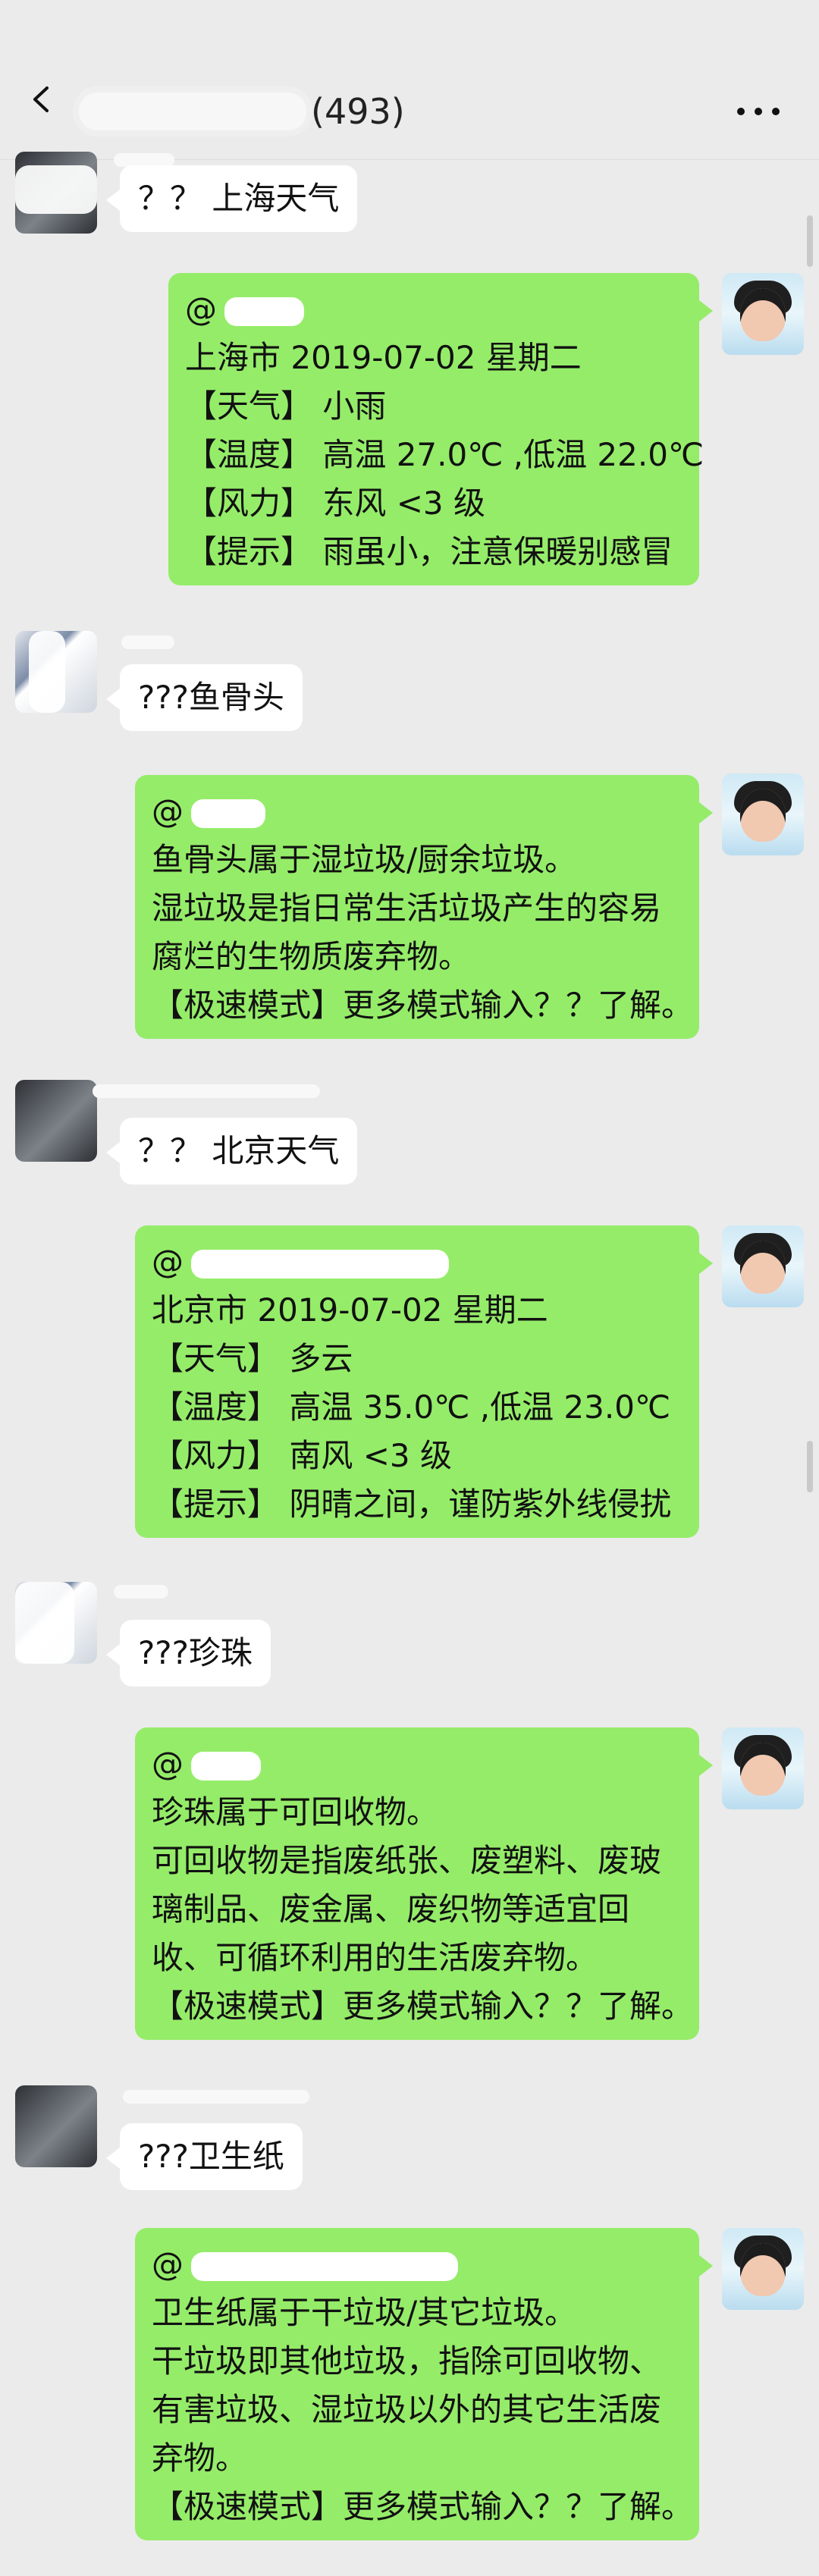  I want to click on message-line: 收、可循环利用的生活废弃物。, so click(375, 1957).